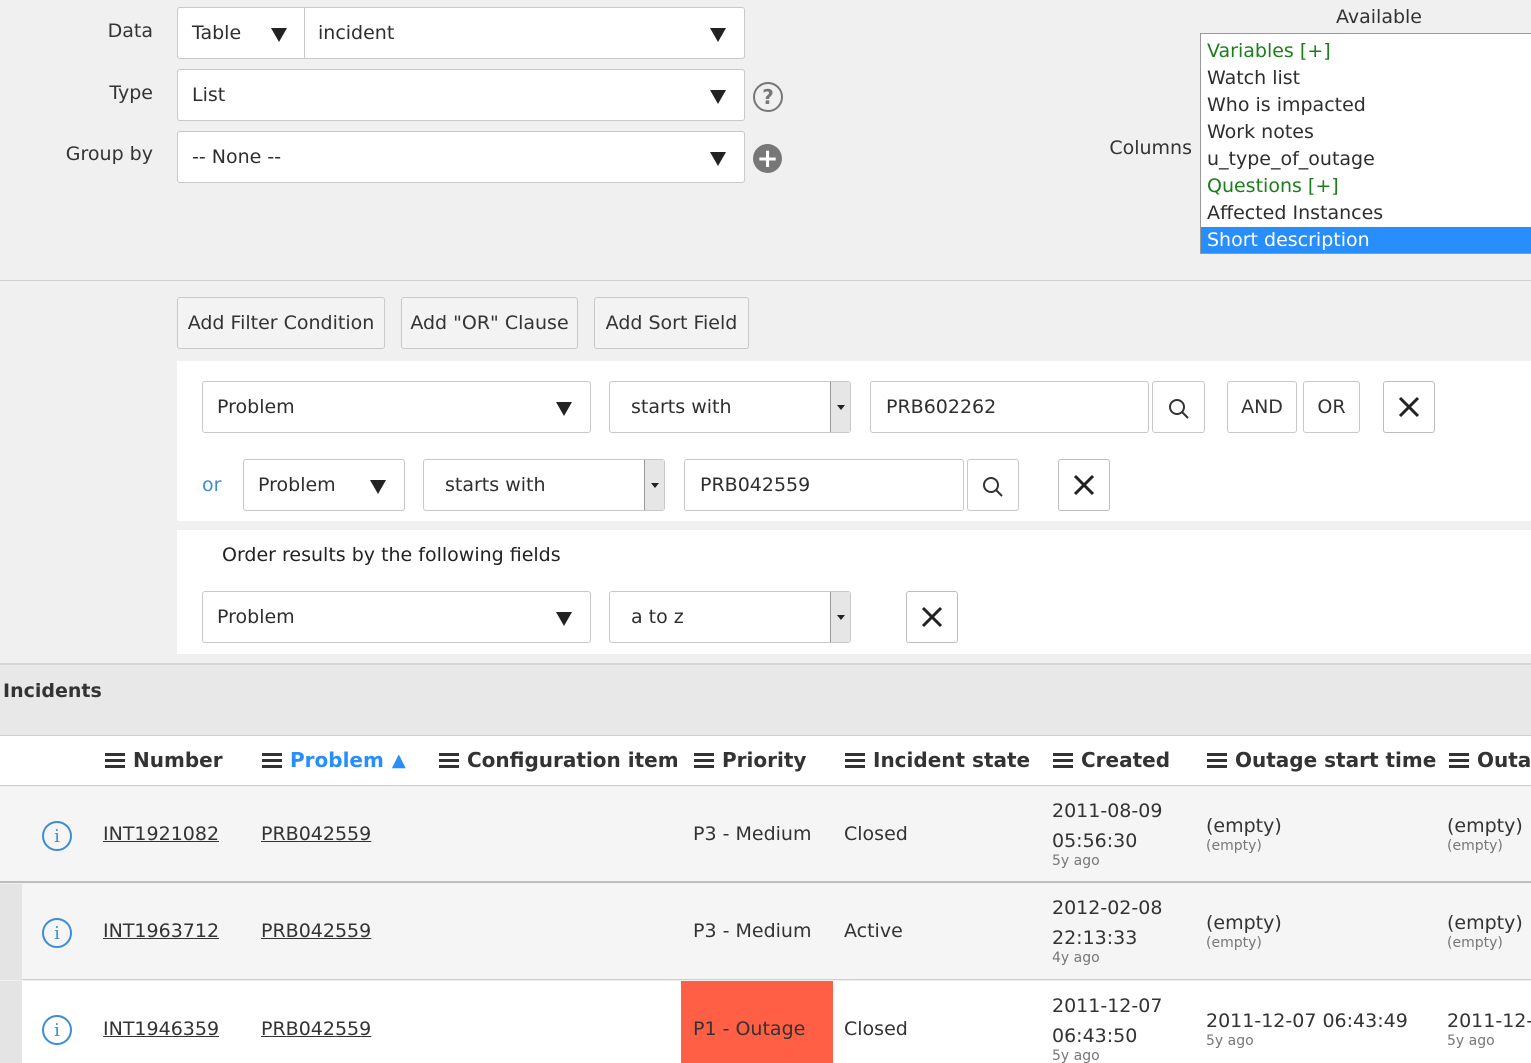  I want to click on column-header-label: Number, so click(178, 760).